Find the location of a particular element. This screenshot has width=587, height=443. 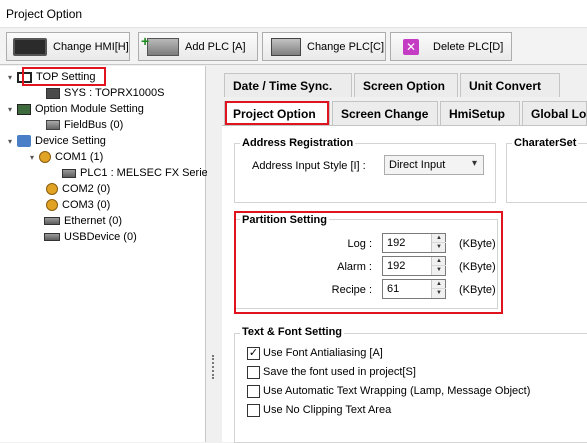

add-plc-button: Add PLC [A] is located at coordinates (198, 46).